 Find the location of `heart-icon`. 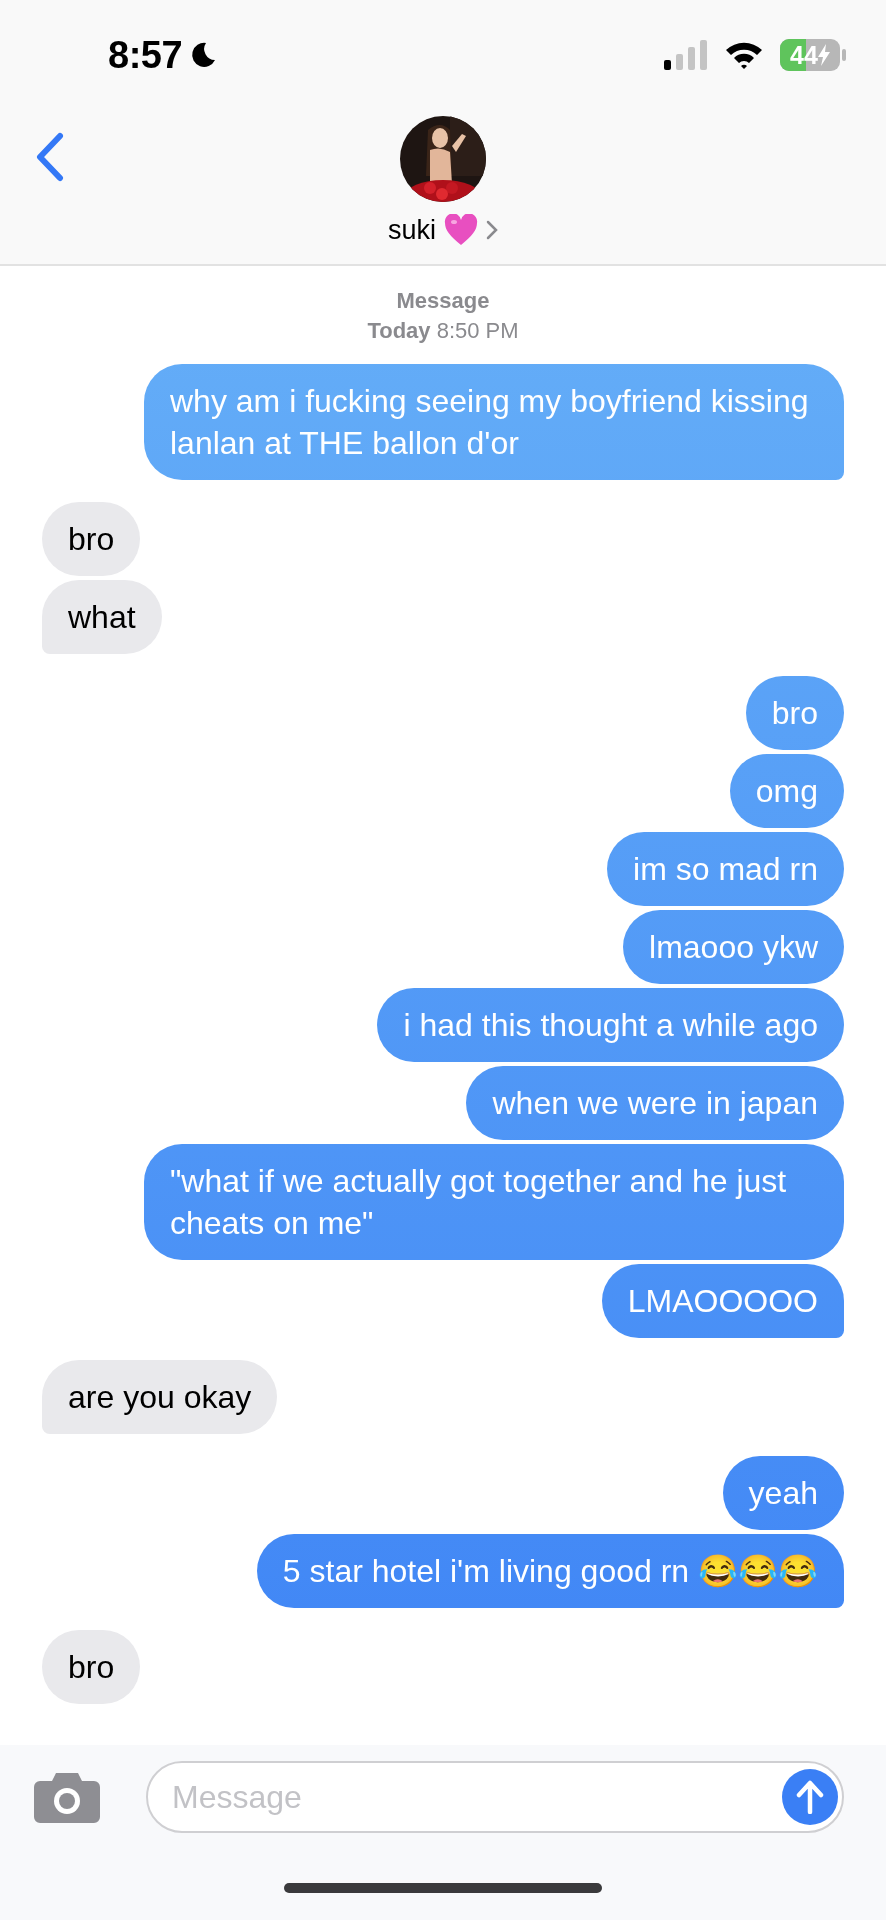

heart-icon is located at coordinates (461, 230).